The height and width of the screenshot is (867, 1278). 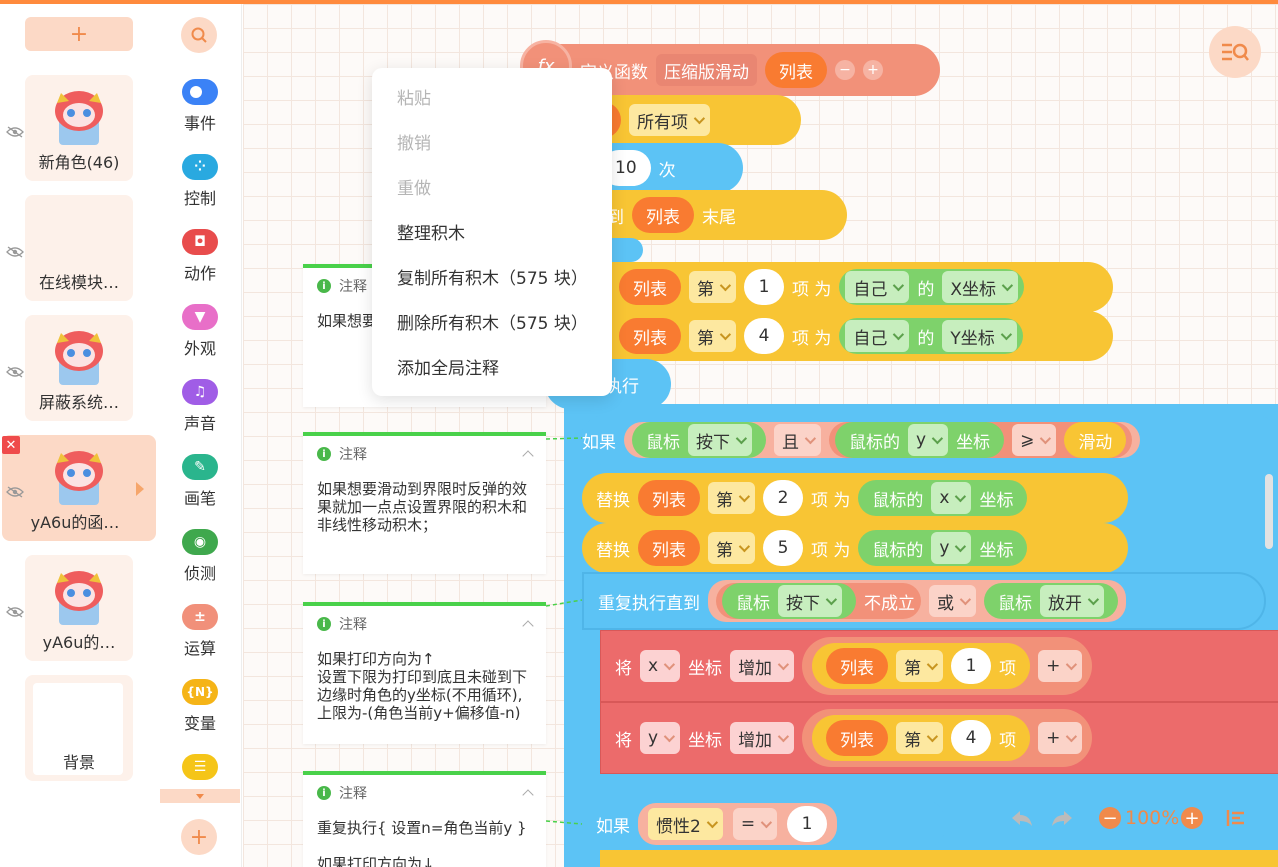 I want to click on function-name: 压缩版滑动, so click(x=706, y=70).